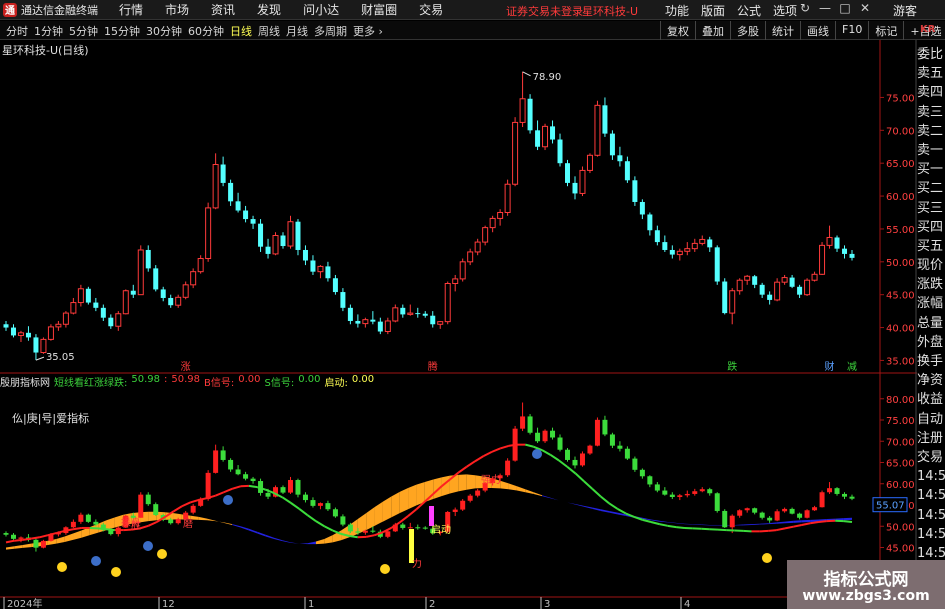 This screenshot has width=945, height=609. I want to click on minimize-icon: —, so click(825, 8).